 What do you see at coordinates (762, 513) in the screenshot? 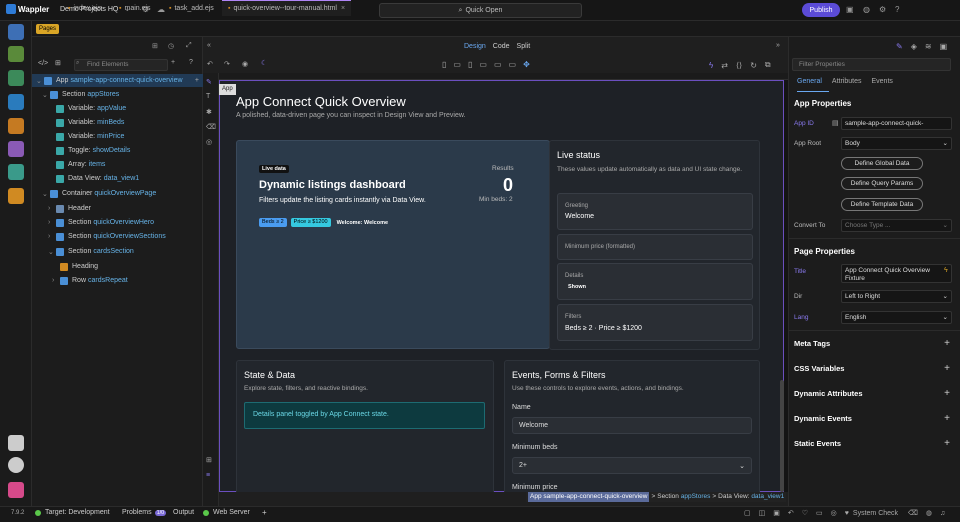
I see `split-icon: ◫` at bounding box center [762, 513].